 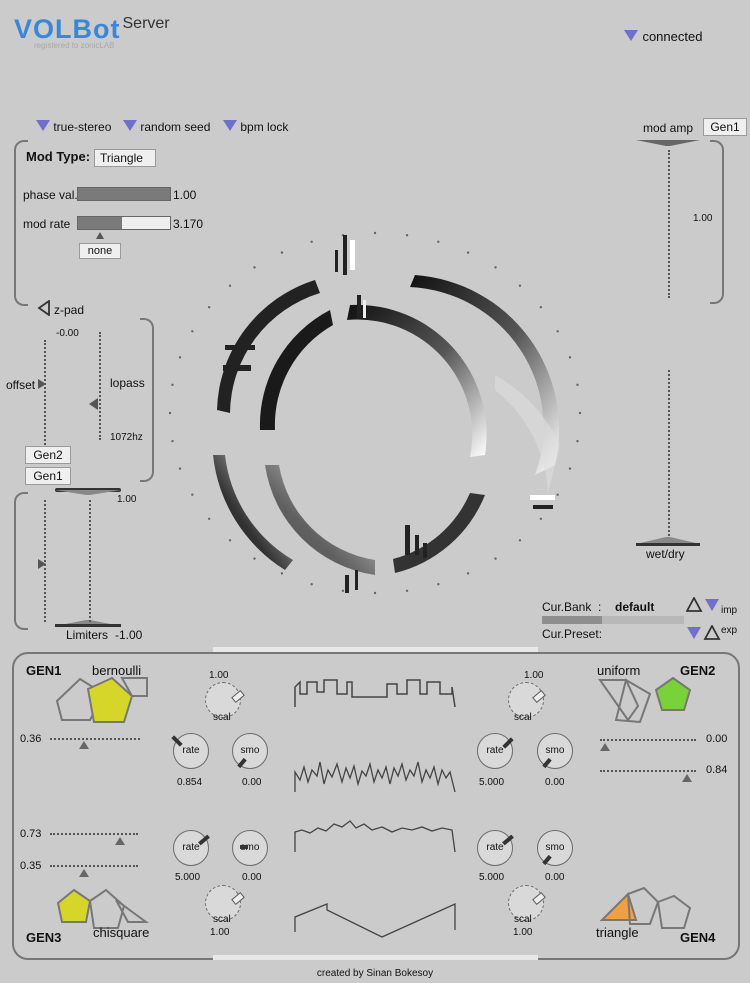 I want to click on export-controls, so click(x=704, y=633).